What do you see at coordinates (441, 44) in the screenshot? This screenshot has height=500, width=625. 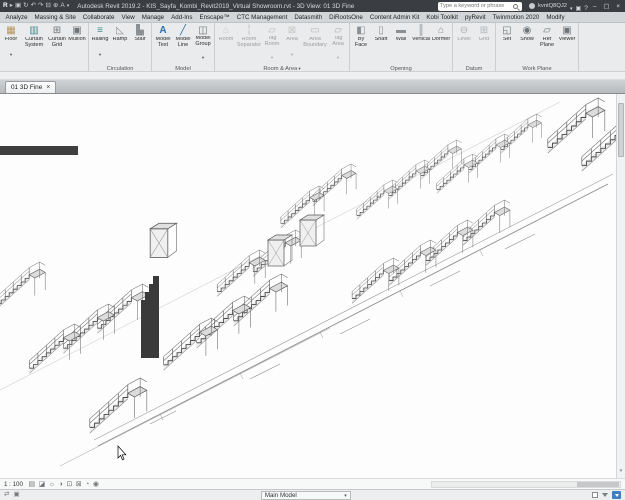 I see `tool-dormer: Dormer` at bounding box center [441, 44].